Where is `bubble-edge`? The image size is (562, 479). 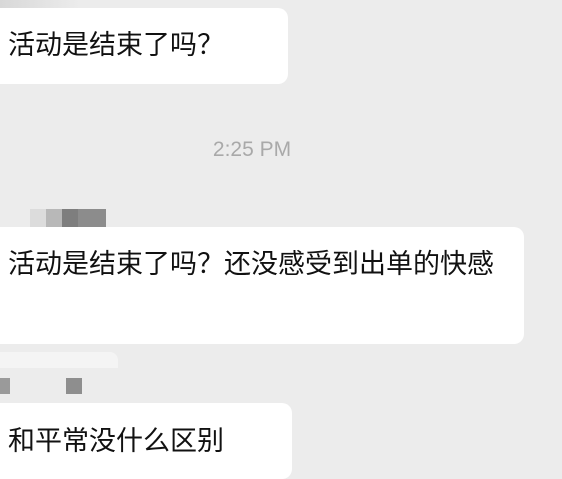
bubble-edge is located at coordinates (59, 360).